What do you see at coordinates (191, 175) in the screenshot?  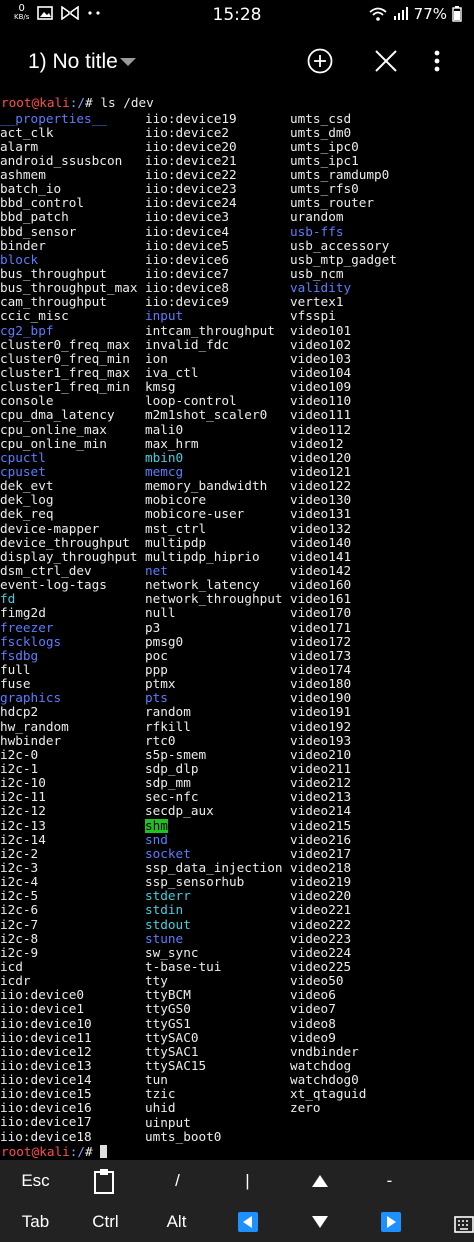 I see `dev-entry: iio:device22` at bounding box center [191, 175].